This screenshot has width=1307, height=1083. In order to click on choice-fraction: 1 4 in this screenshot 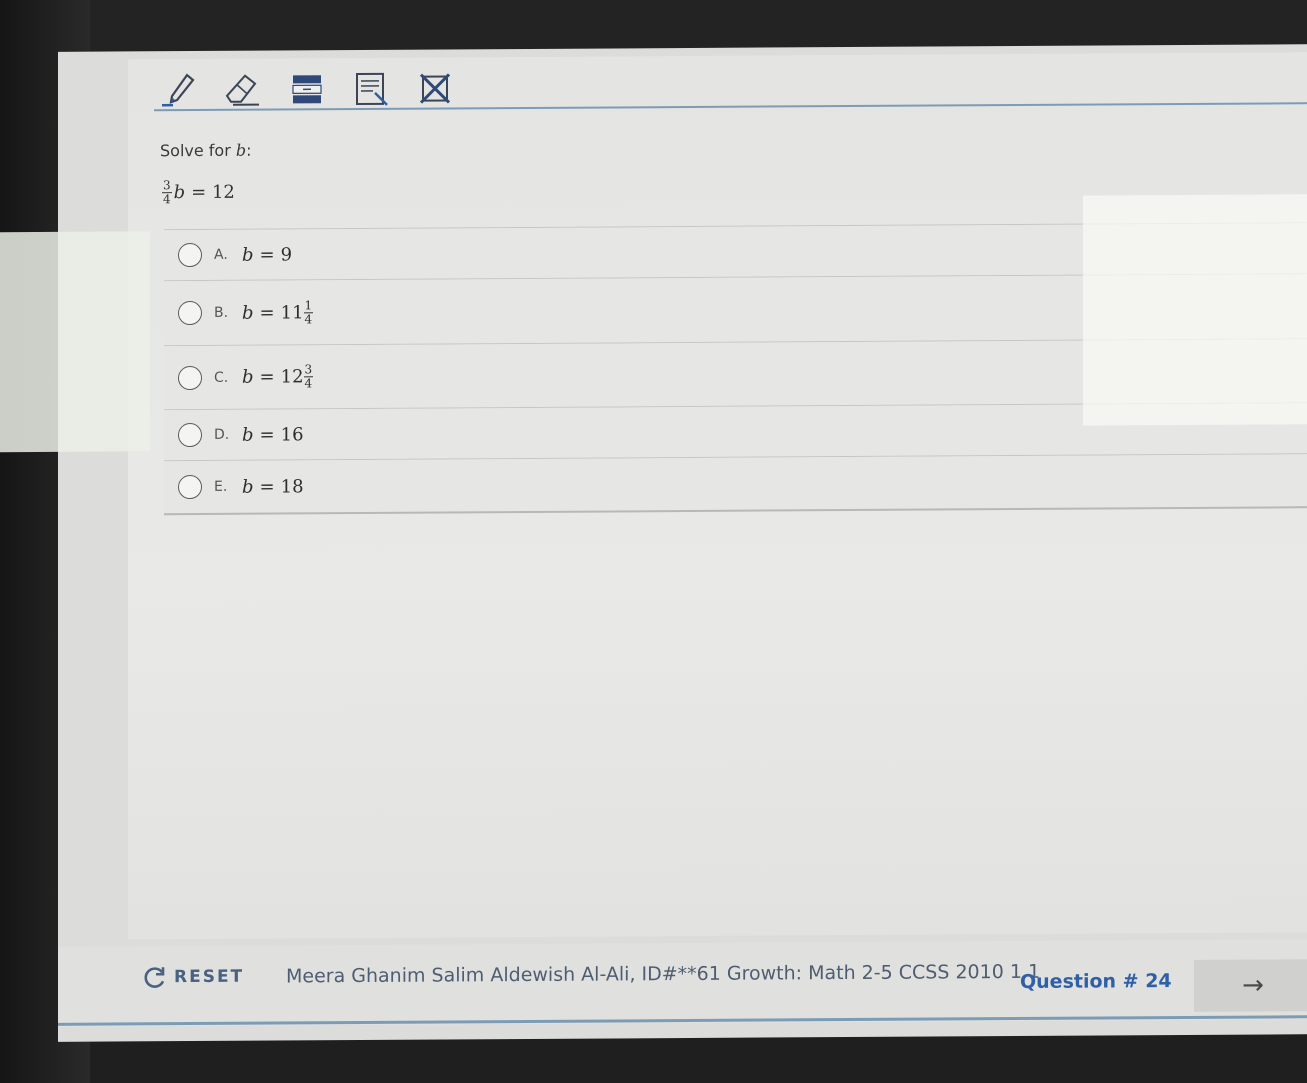, I will do `click(308, 311)`.